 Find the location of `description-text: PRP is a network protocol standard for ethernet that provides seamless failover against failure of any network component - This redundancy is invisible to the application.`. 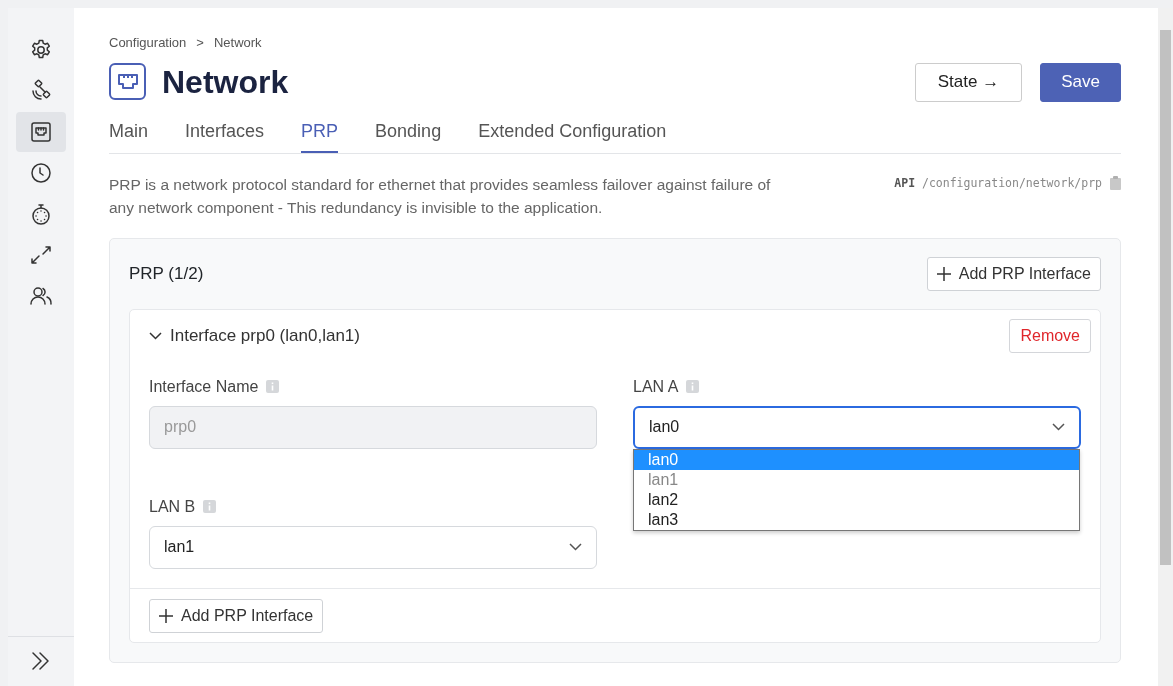

description-text: PRP is a network protocol standard for ethernet that provides seamless failover against failure of any network component - This redundancy is invisible to the application. is located at coordinates (440, 196).